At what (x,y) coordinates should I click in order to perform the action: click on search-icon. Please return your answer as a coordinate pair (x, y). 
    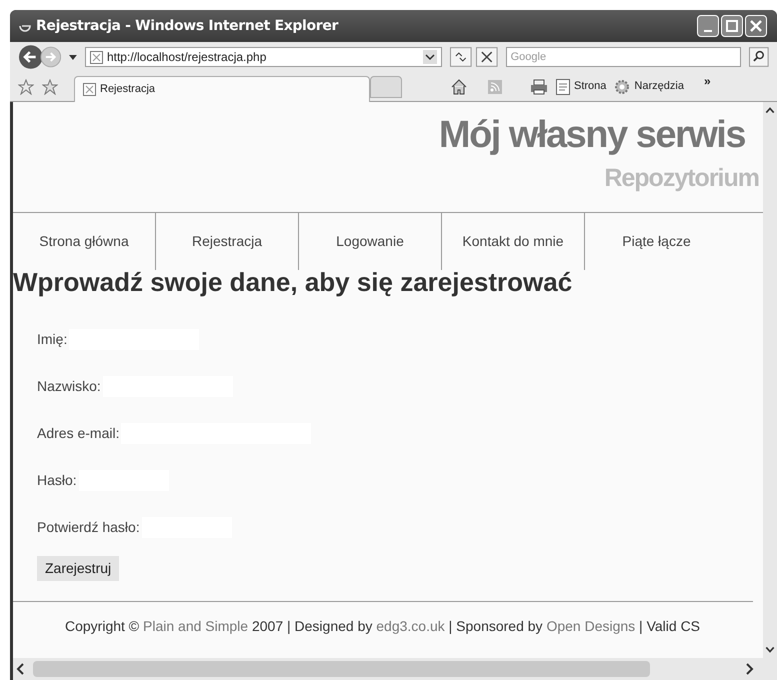
    Looking at the image, I should click on (759, 57).